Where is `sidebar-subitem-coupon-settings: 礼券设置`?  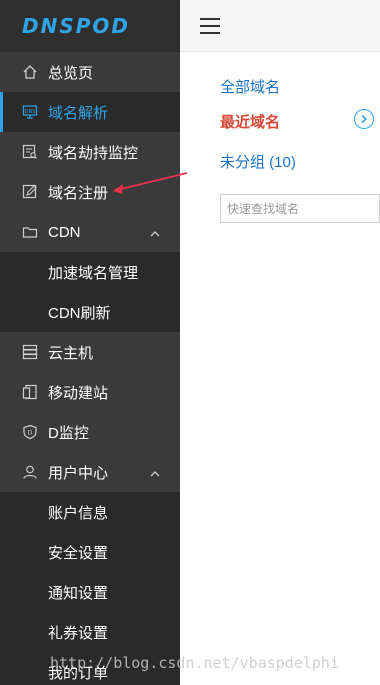
sidebar-subitem-coupon-settings: 礼券设置 is located at coordinates (90, 632).